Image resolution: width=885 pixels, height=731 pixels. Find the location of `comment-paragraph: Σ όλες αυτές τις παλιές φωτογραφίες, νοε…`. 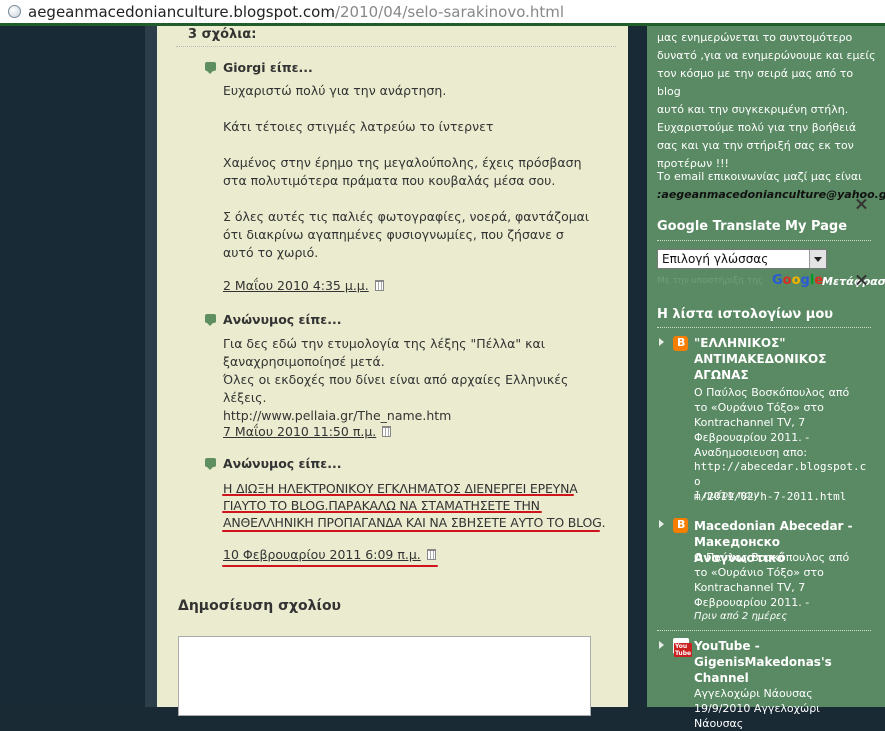

comment-paragraph: Σ όλες αυτές τις παλιές φωτογραφίες, νοε… is located at coordinates (406, 234).